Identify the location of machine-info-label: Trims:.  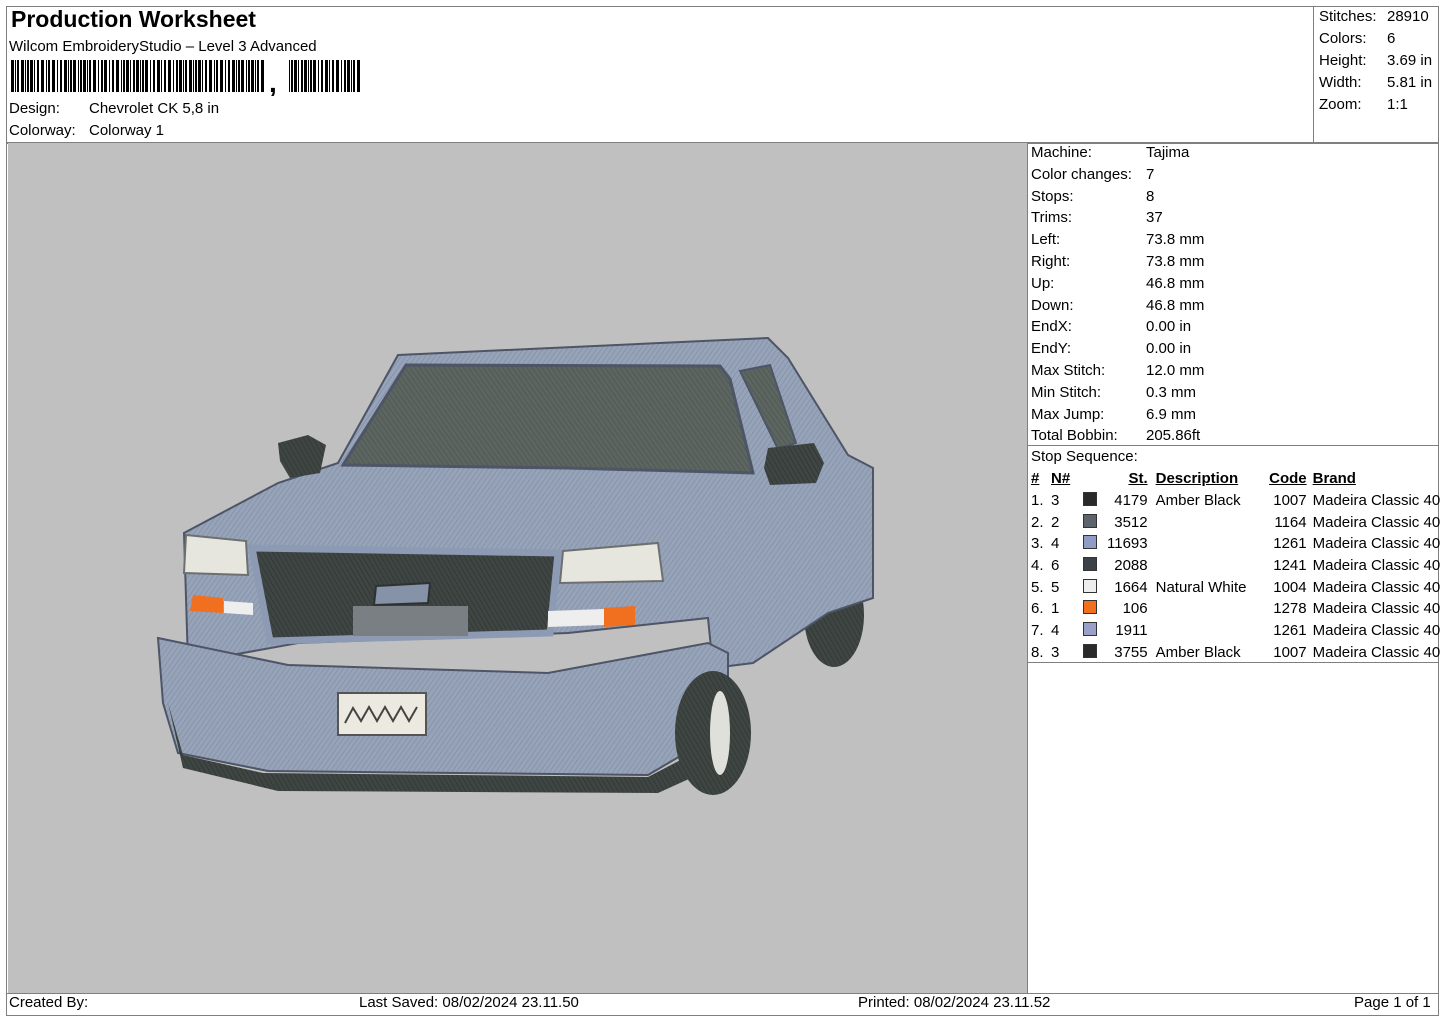
(1052, 218).